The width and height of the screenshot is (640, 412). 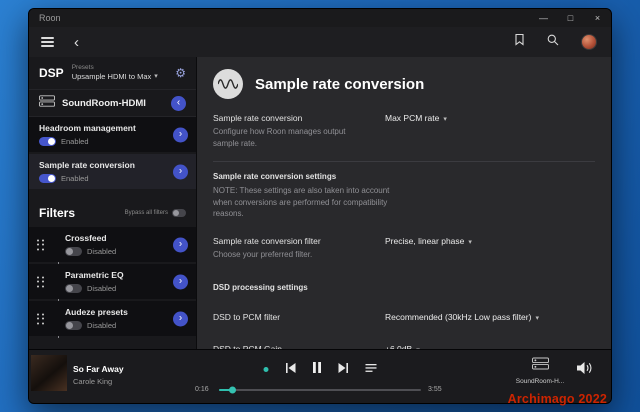 What do you see at coordinates (519, 42) in the screenshot?
I see `bookmark-icon` at bounding box center [519, 42].